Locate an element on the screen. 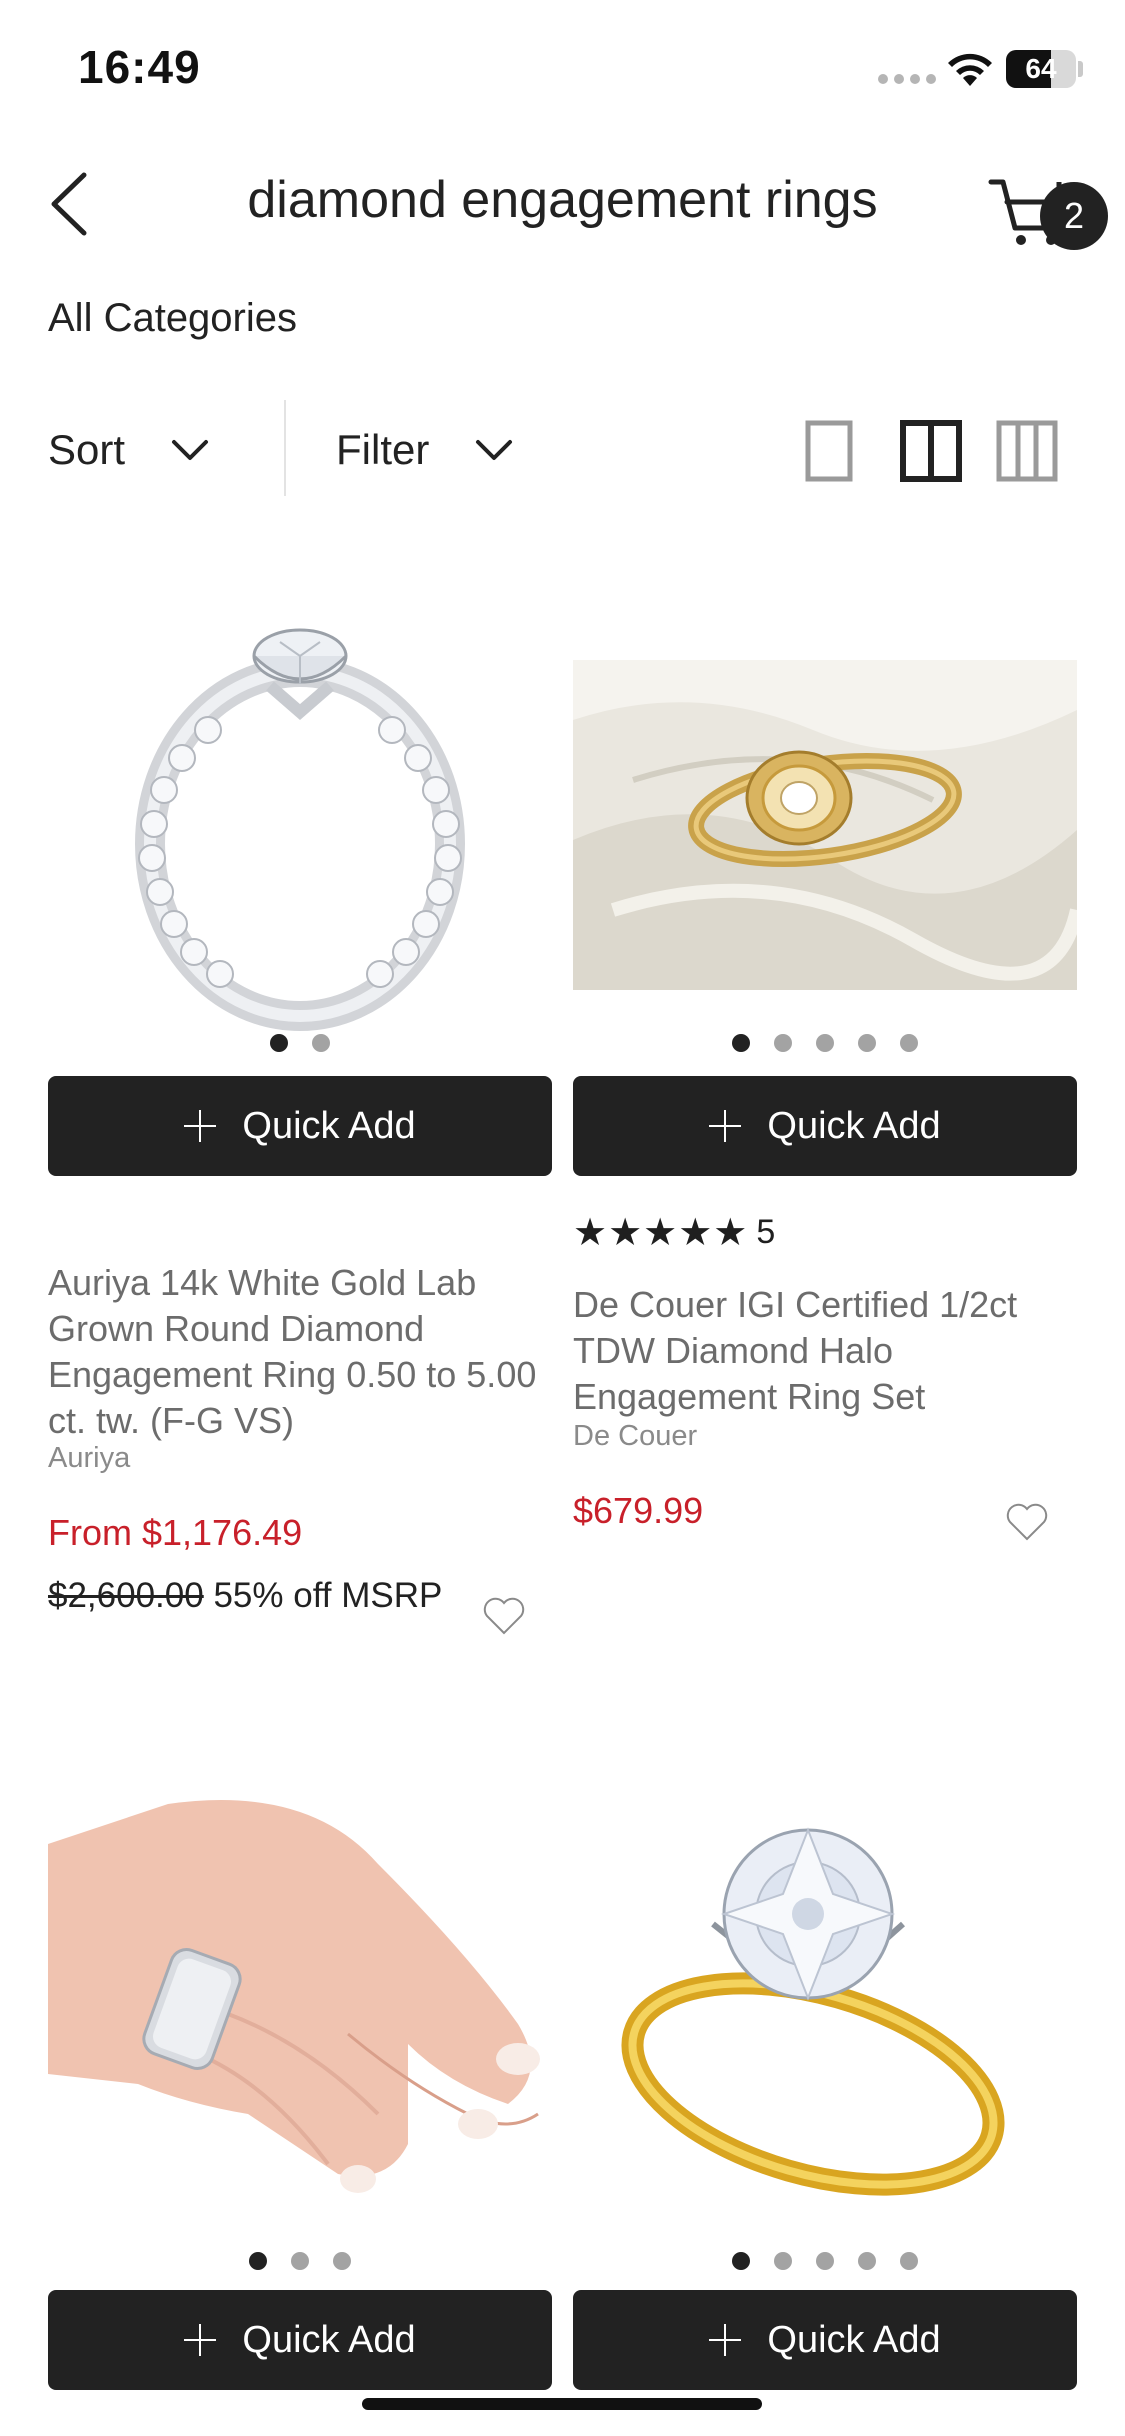 The image size is (1125, 2436). yellow-gold-solitaire-image is located at coordinates (825, 1994).